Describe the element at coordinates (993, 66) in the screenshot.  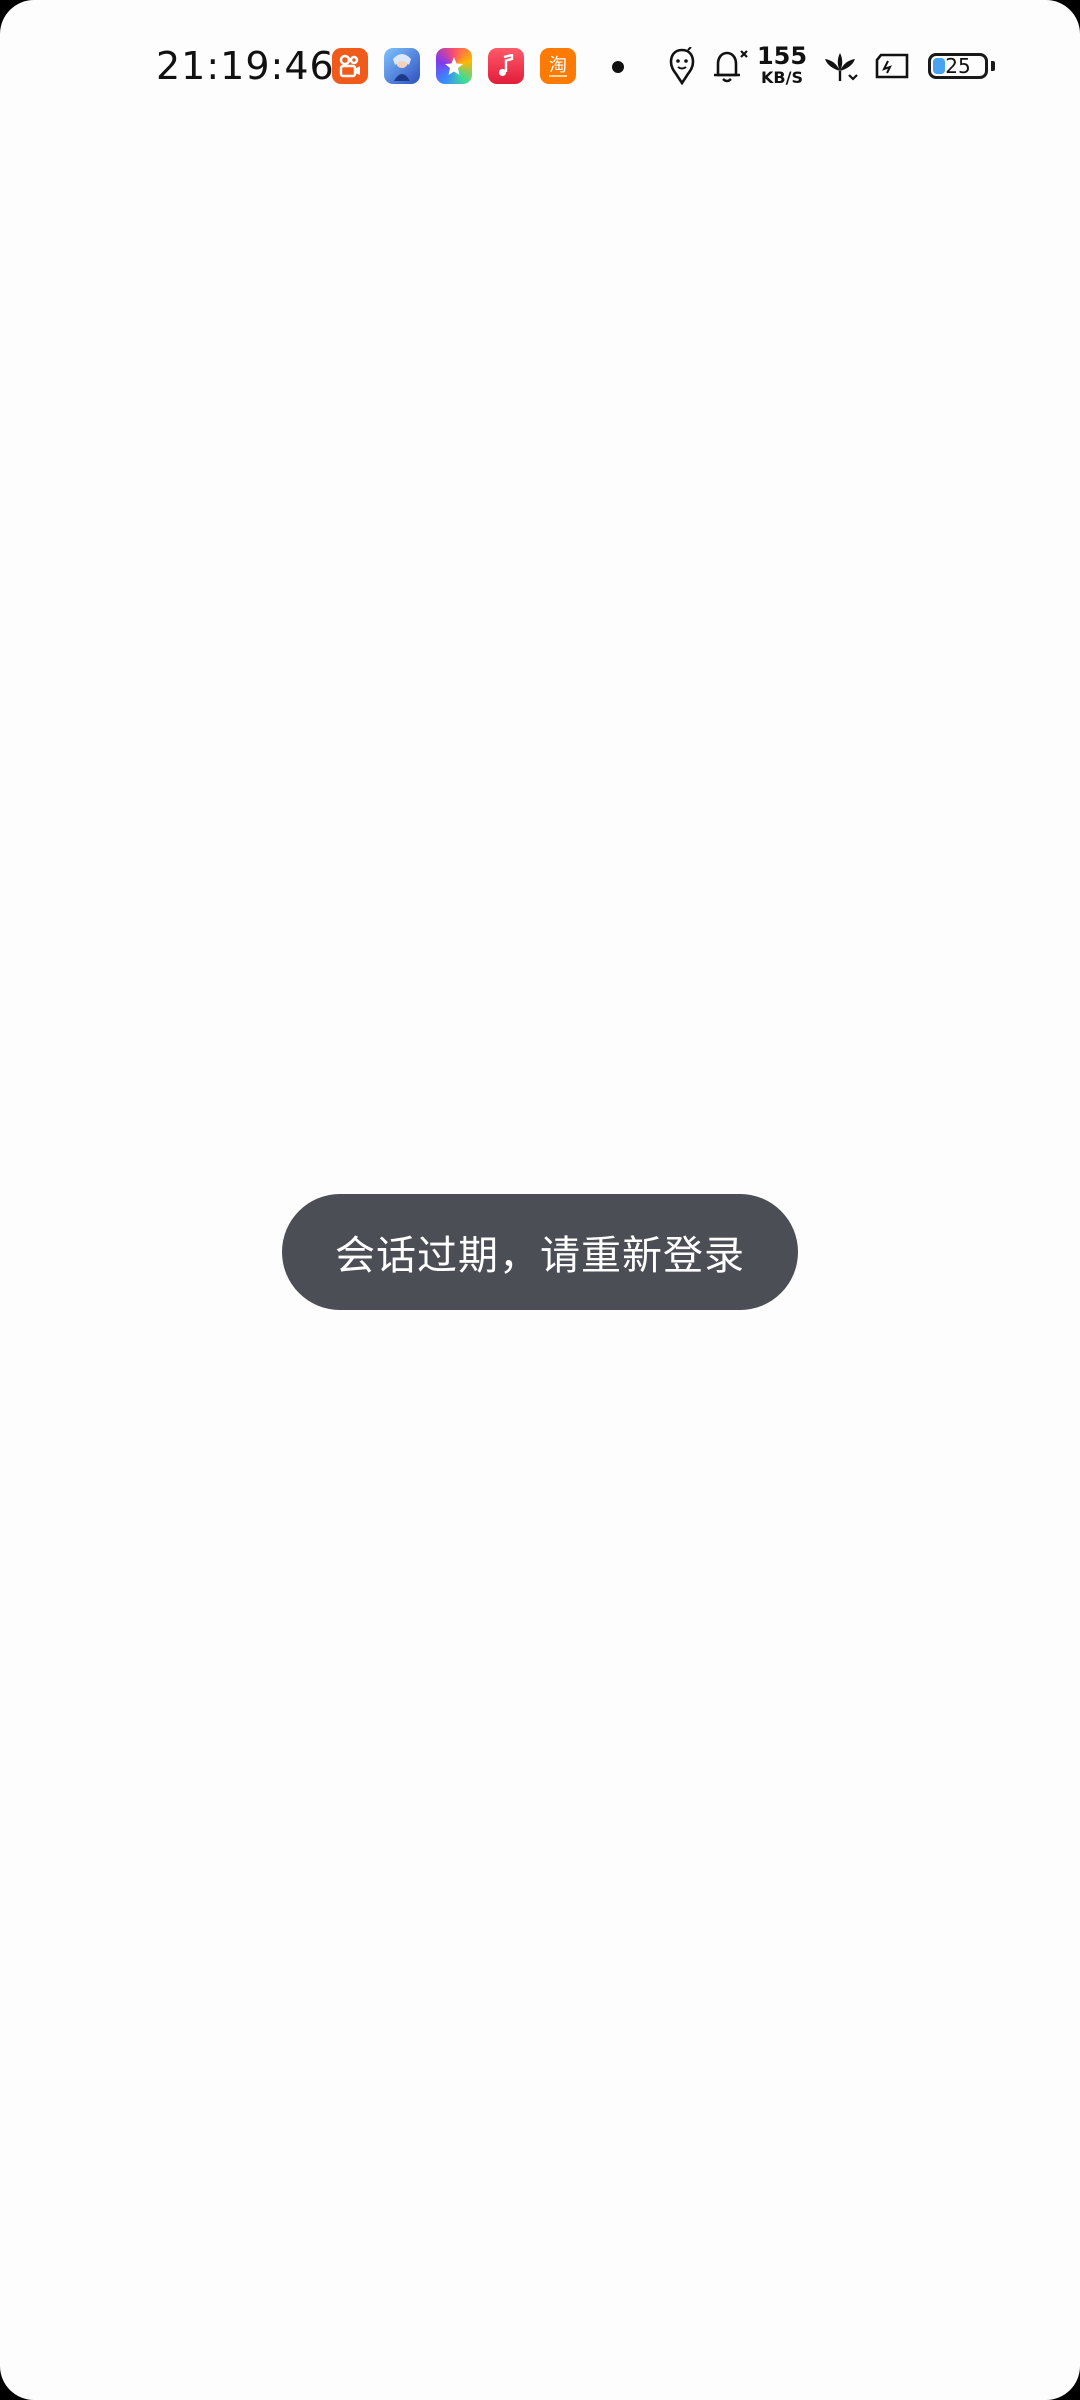
I see `battery-tip` at that location.